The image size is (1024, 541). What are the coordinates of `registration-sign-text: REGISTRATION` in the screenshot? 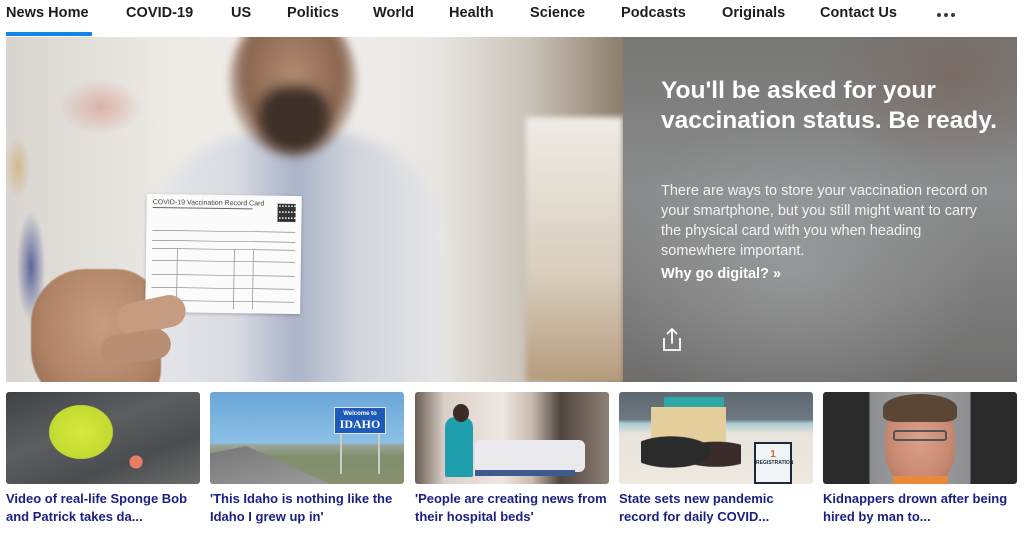 It's located at (775, 463).